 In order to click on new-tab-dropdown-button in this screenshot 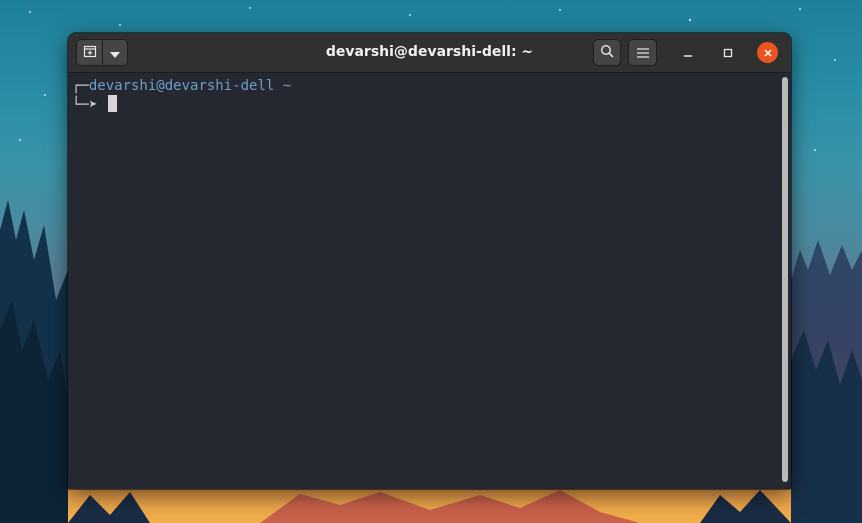, I will do `click(115, 52)`.